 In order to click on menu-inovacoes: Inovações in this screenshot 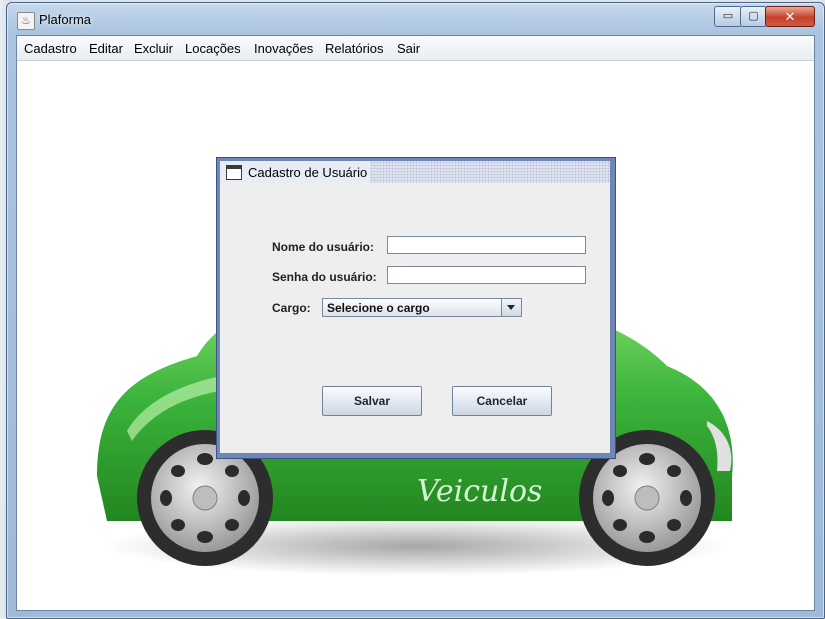, I will do `click(283, 48)`.